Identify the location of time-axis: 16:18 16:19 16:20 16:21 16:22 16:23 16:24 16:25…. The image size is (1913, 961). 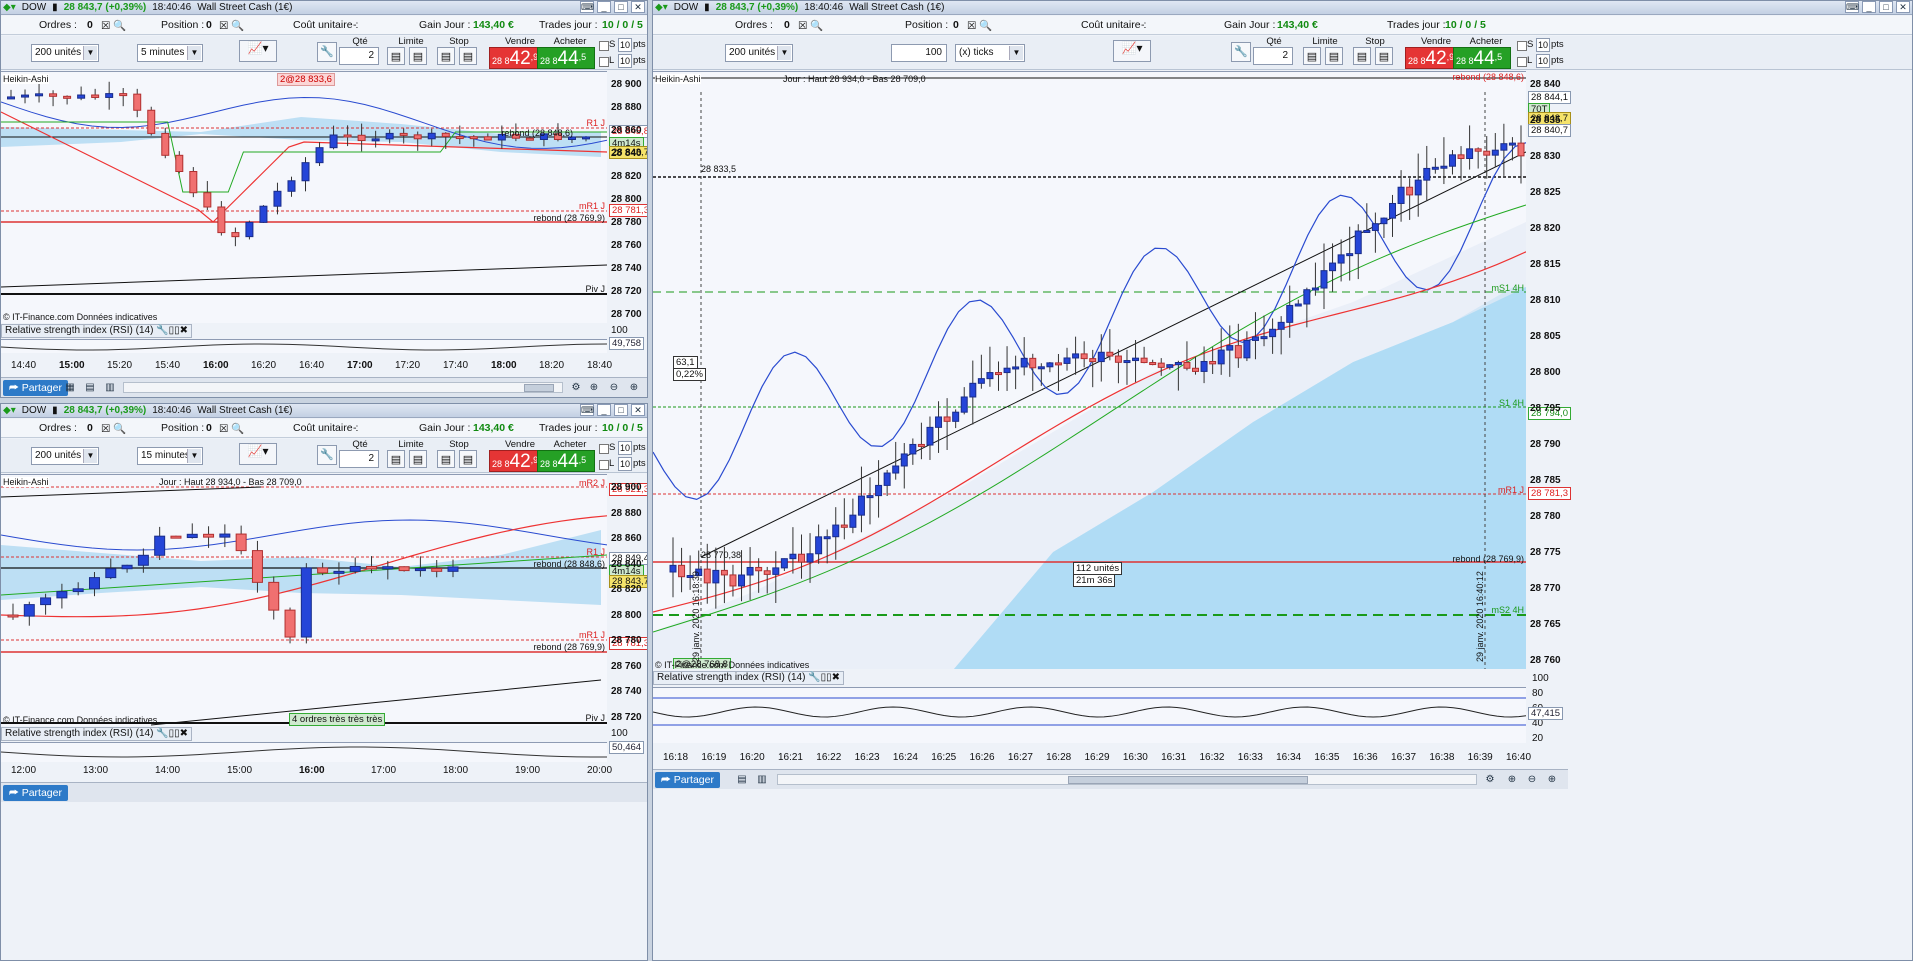
(1092, 759).